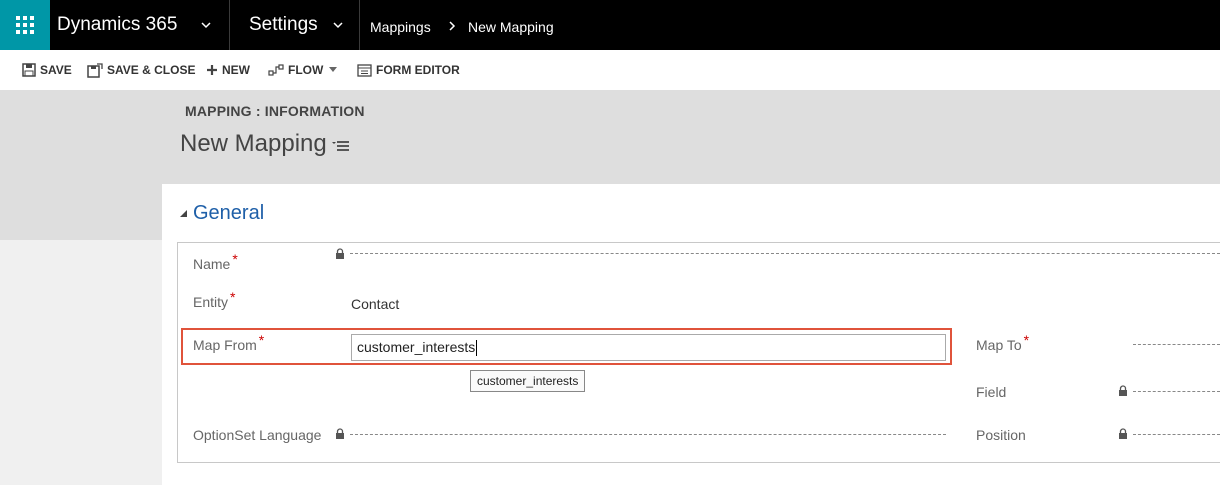 Image resolution: width=1220 pixels, height=485 pixels. I want to click on flow-button: FLOW, so click(304, 70).